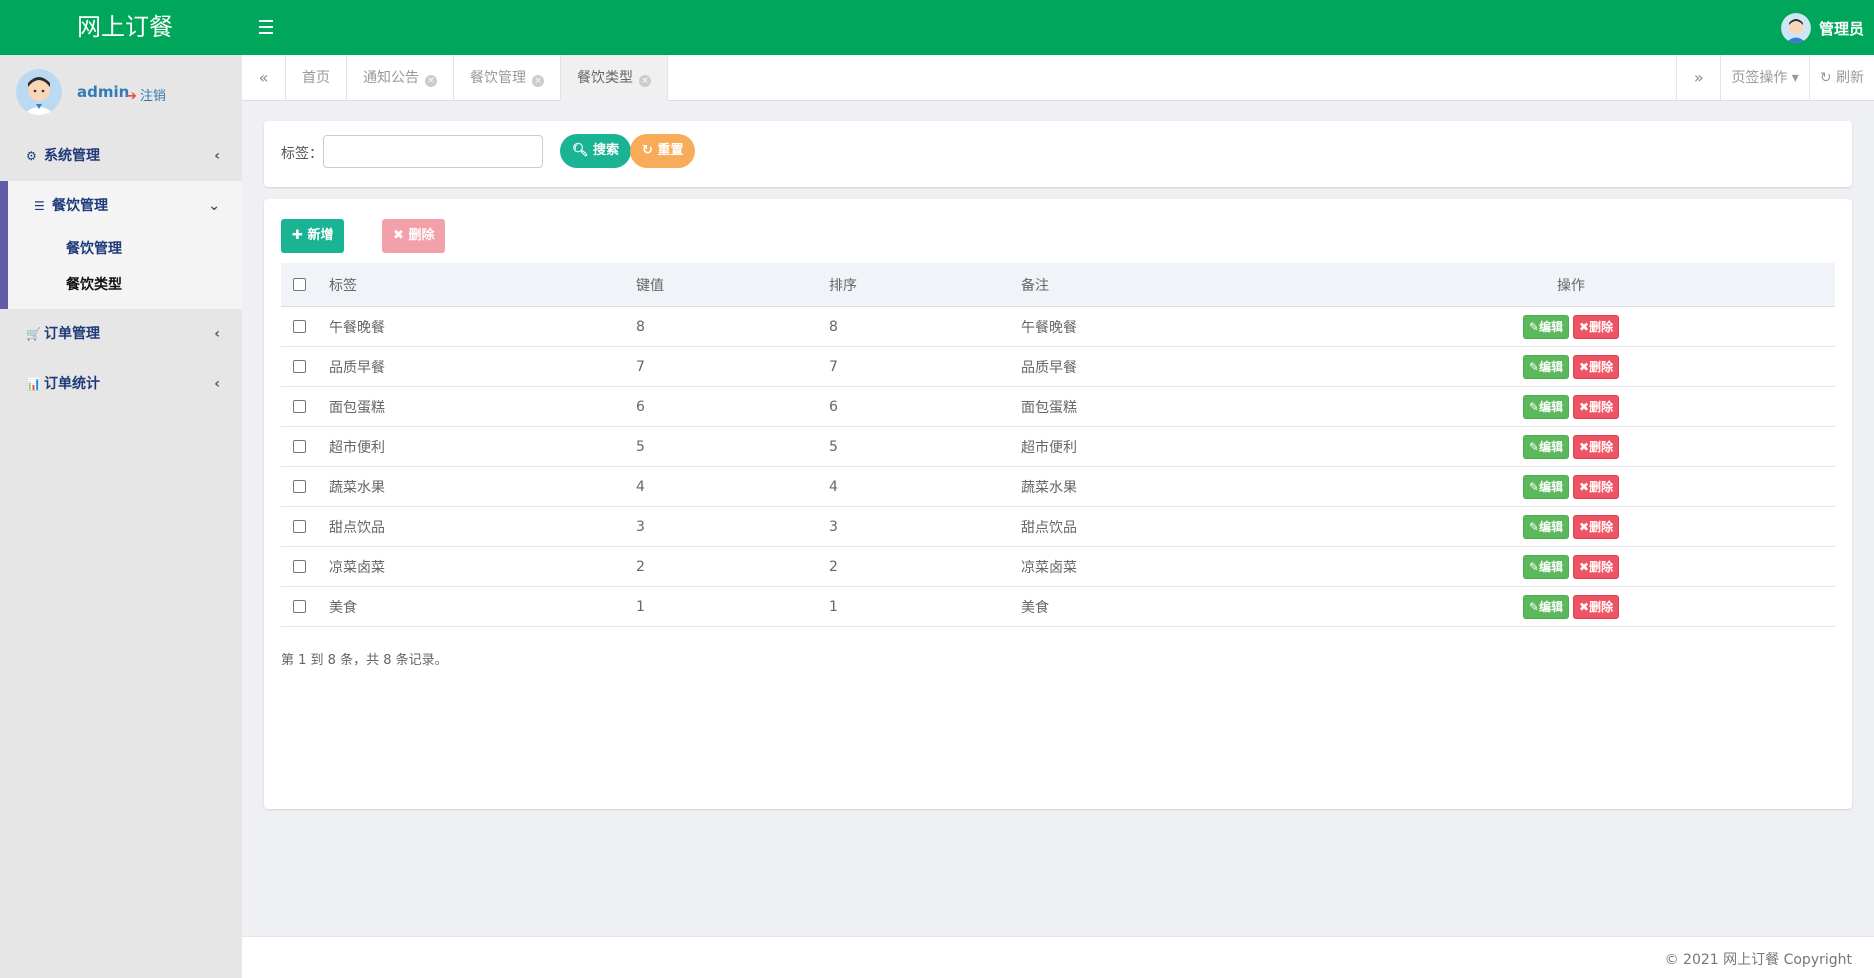  I want to click on select-all-checkbox, so click(299, 284).